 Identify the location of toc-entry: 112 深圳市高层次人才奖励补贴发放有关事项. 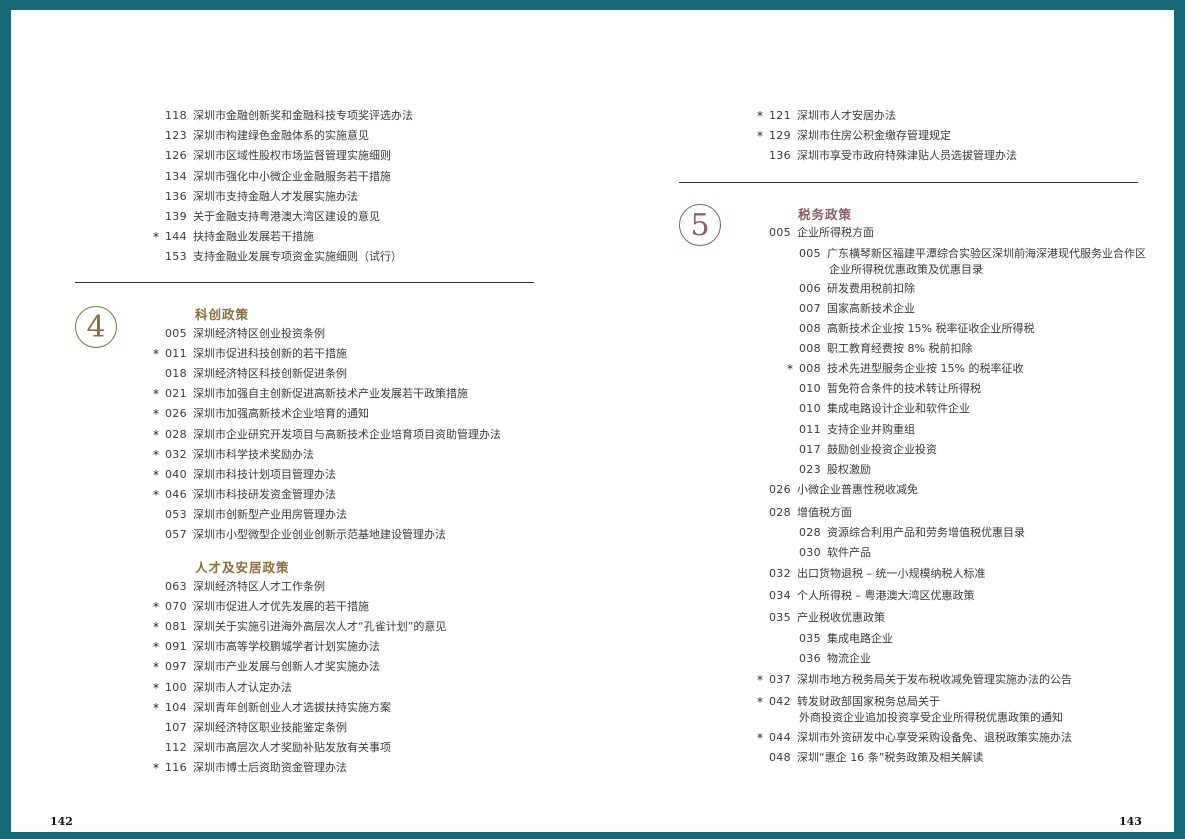
(278, 748).